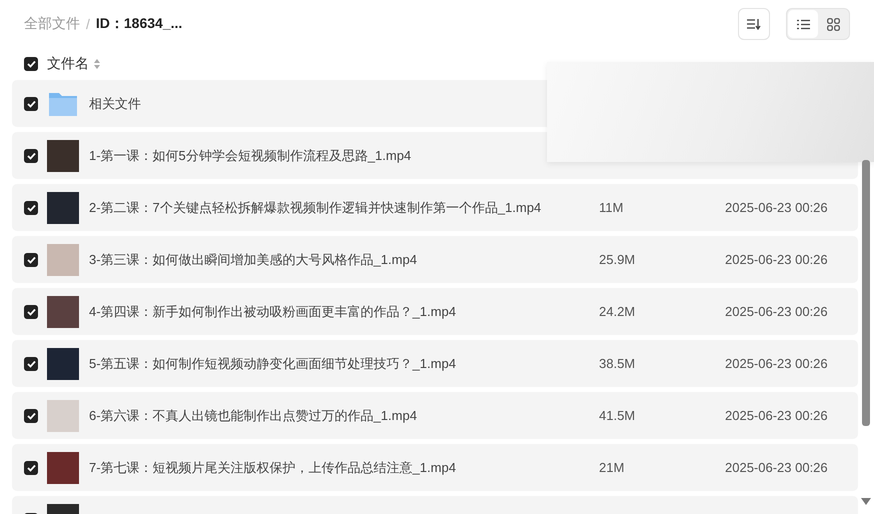 The image size is (874, 514). I want to click on sort-button, so click(754, 24).